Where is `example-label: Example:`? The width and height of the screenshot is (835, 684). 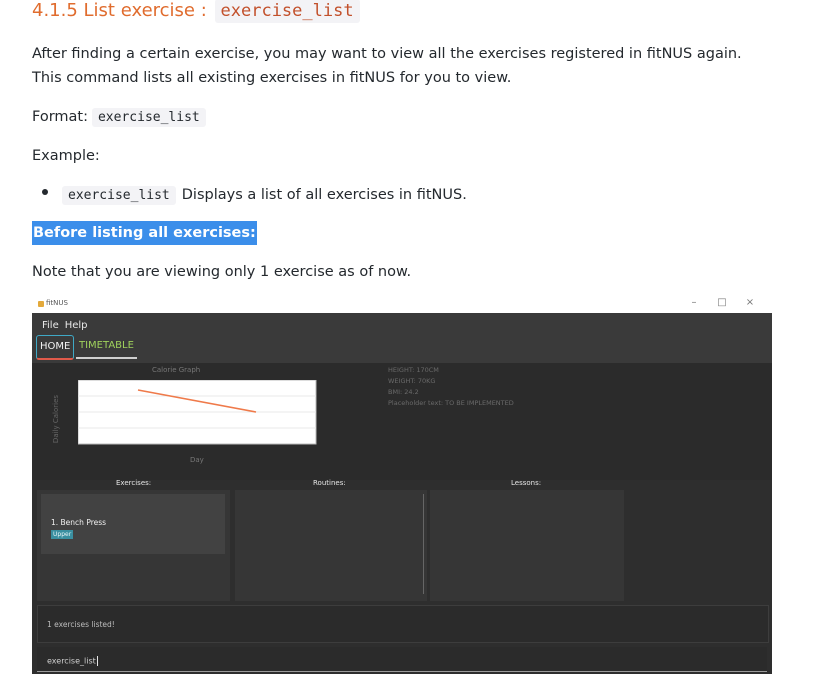
example-label: Example: is located at coordinates (66, 156).